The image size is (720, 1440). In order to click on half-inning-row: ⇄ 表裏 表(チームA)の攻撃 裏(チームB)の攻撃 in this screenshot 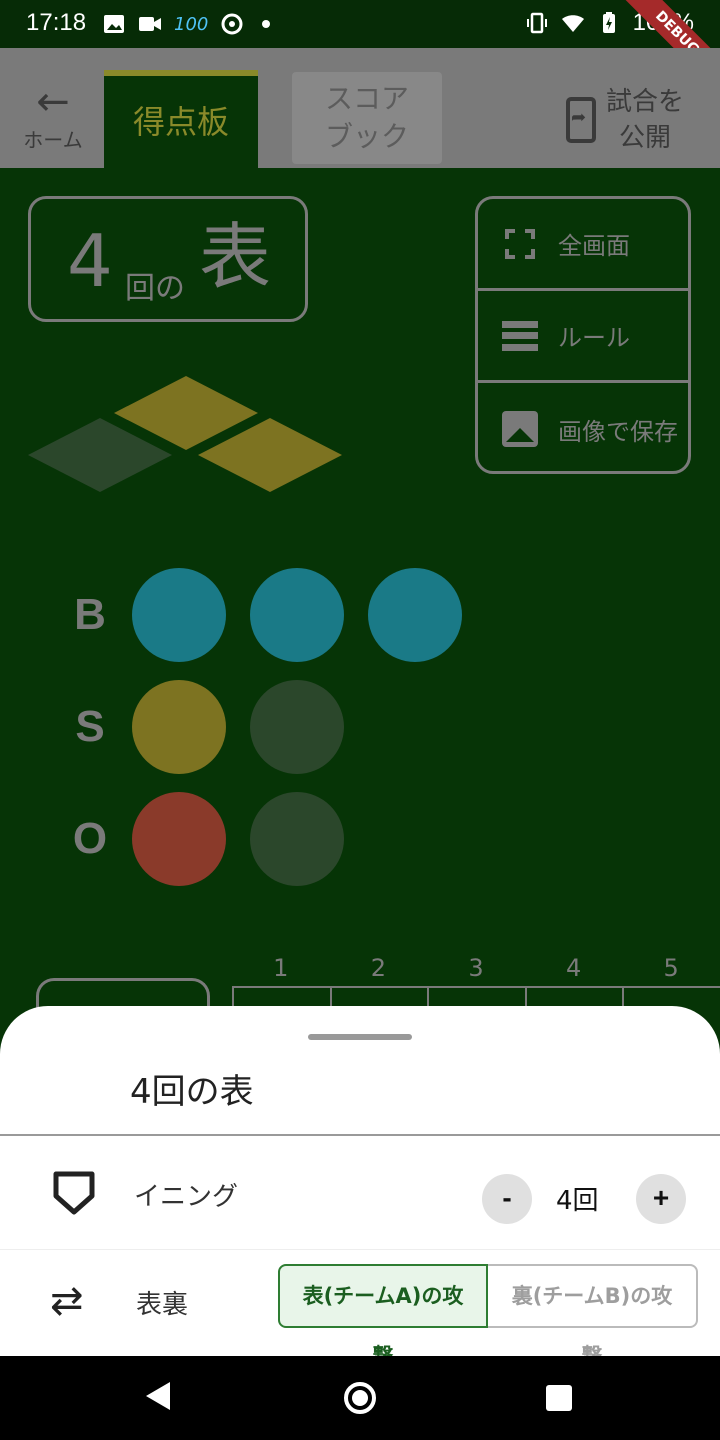, I will do `click(360, 1309)`.